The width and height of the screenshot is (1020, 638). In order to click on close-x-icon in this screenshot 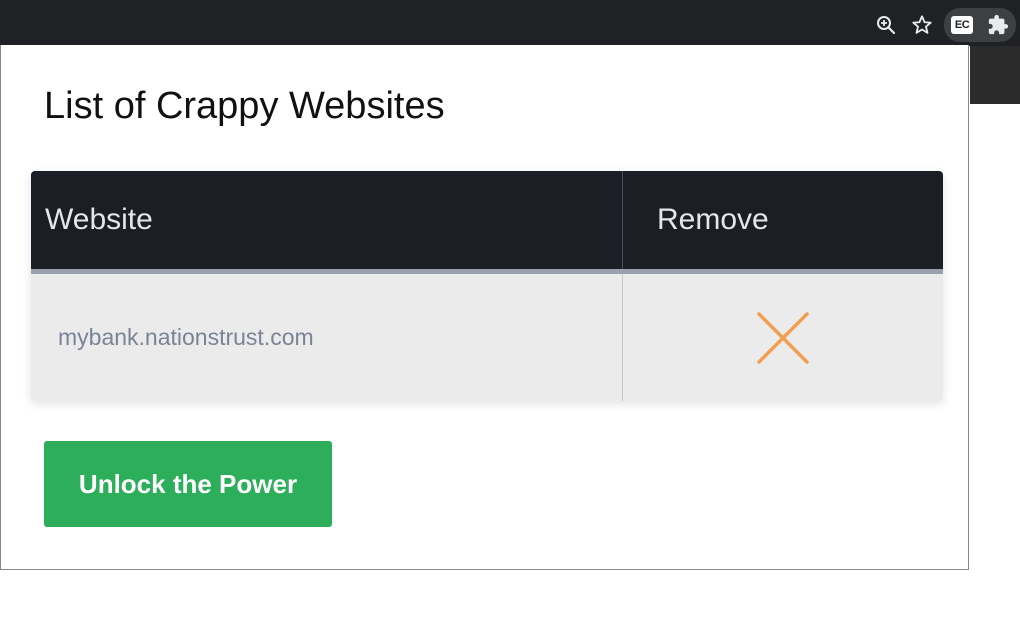, I will do `click(783, 338)`.